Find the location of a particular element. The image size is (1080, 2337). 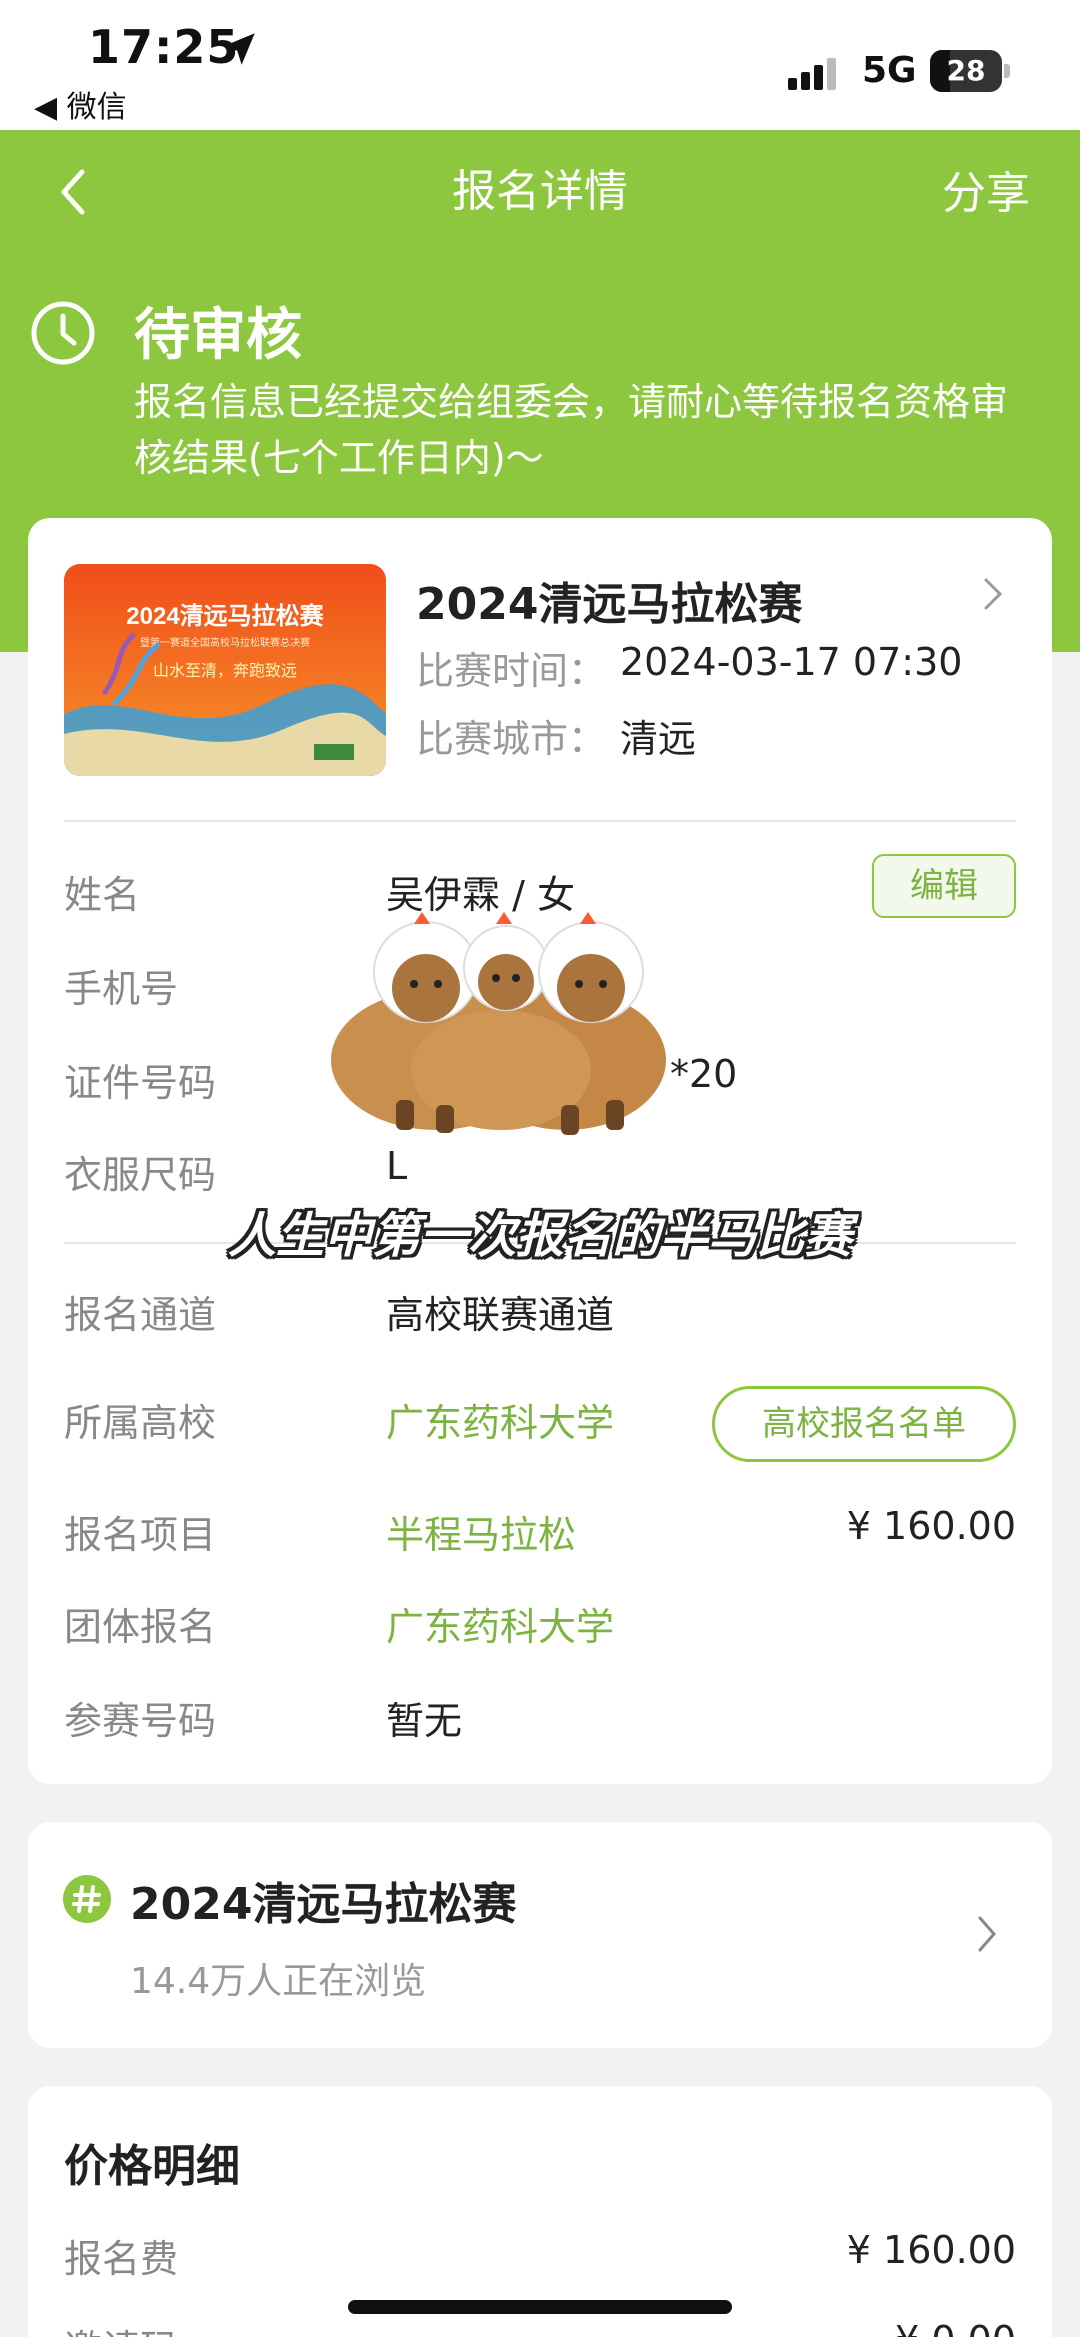

divider is located at coordinates (540, 821).